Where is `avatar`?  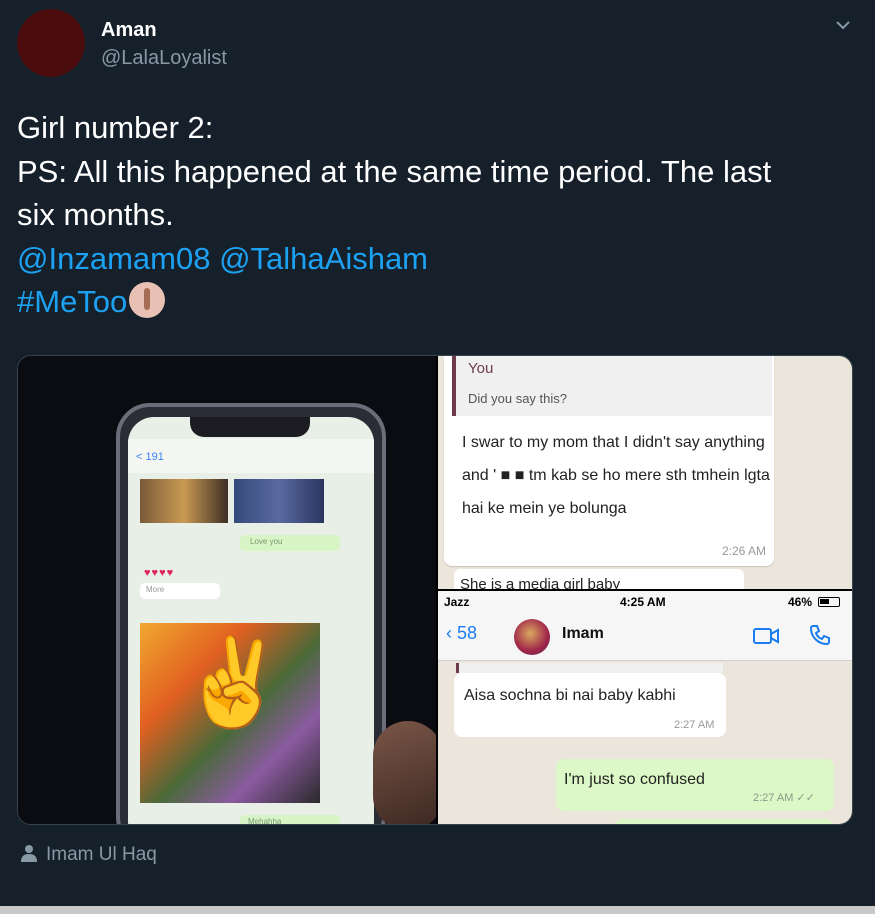
avatar is located at coordinates (51, 43).